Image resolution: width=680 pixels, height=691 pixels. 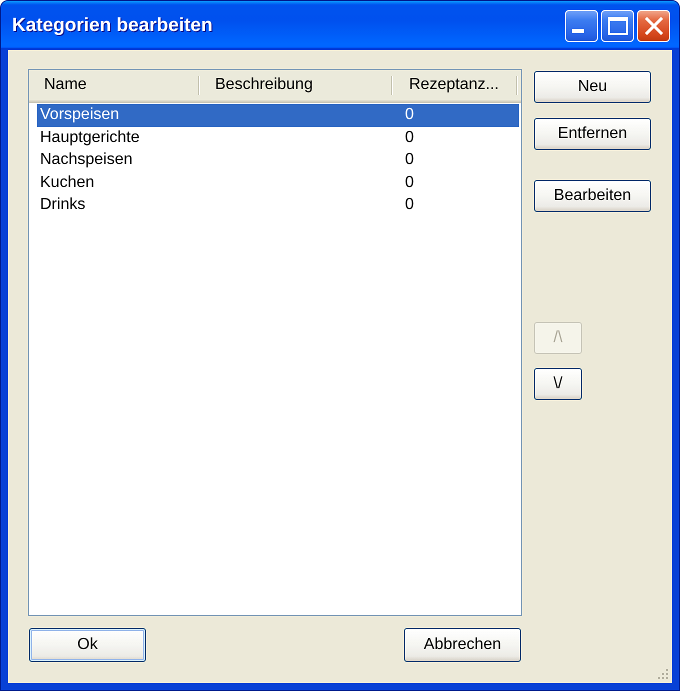 What do you see at coordinates (663, 674) in the screenshot?
I see `resize-grip-icon` at bounding box center [663, 674].